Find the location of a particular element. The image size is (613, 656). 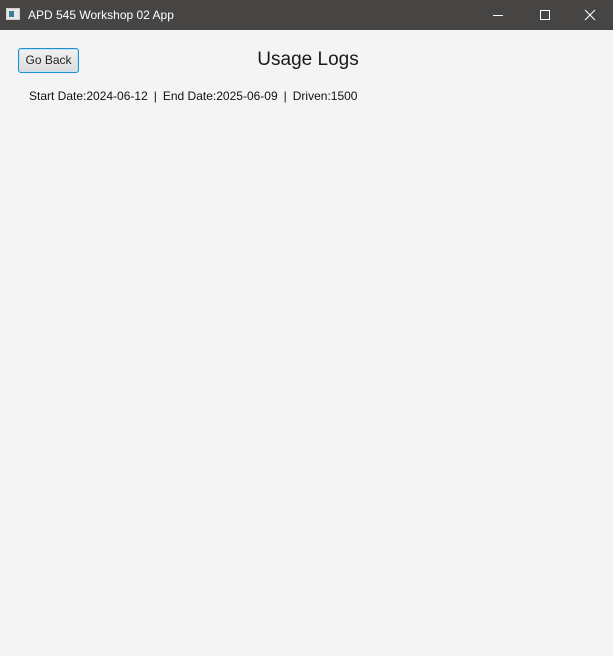

start-date-label: Start Date: is located at coordinates (58, 96).